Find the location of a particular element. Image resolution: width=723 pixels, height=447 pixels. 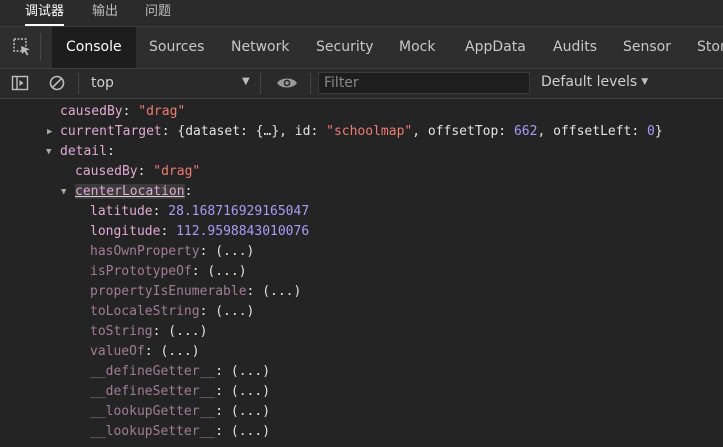

tab-security: Security is located at coordinates (345, 47).